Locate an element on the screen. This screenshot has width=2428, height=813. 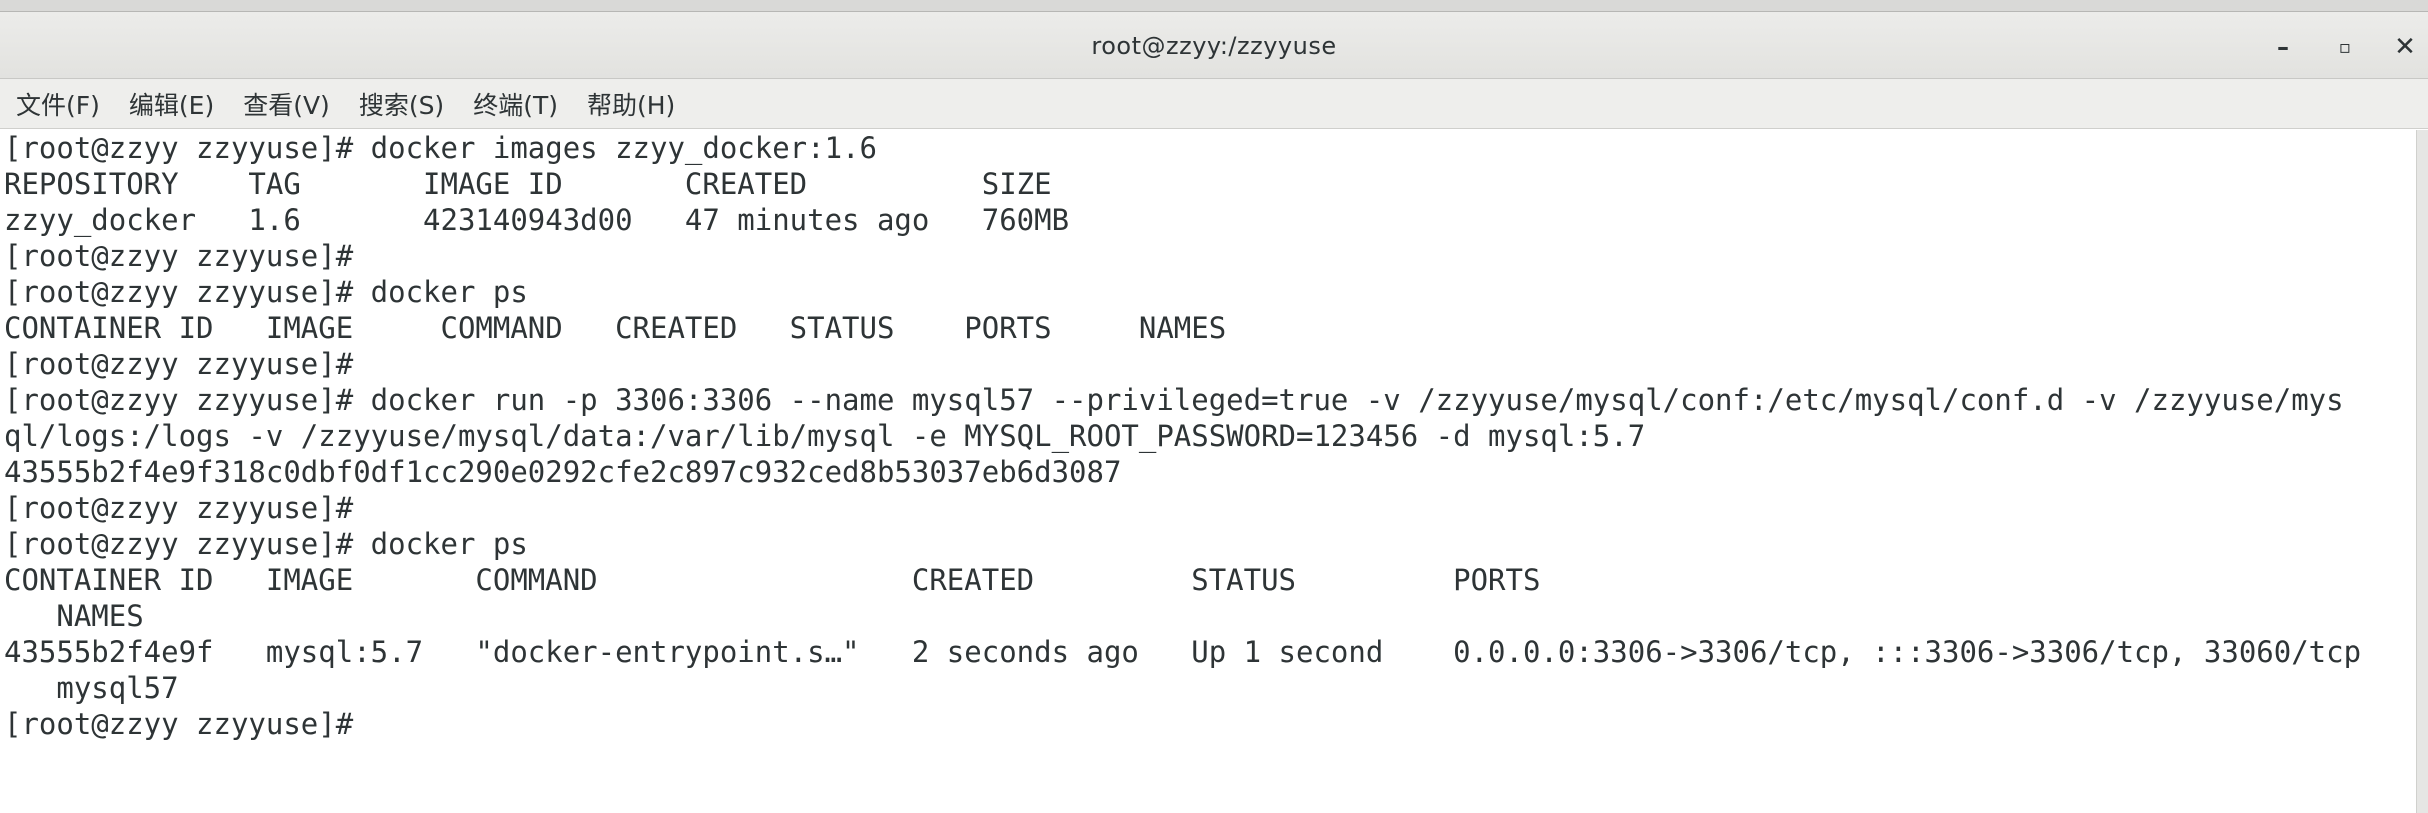
maximize-button: ▫ is located at coordinates (2345, 47).